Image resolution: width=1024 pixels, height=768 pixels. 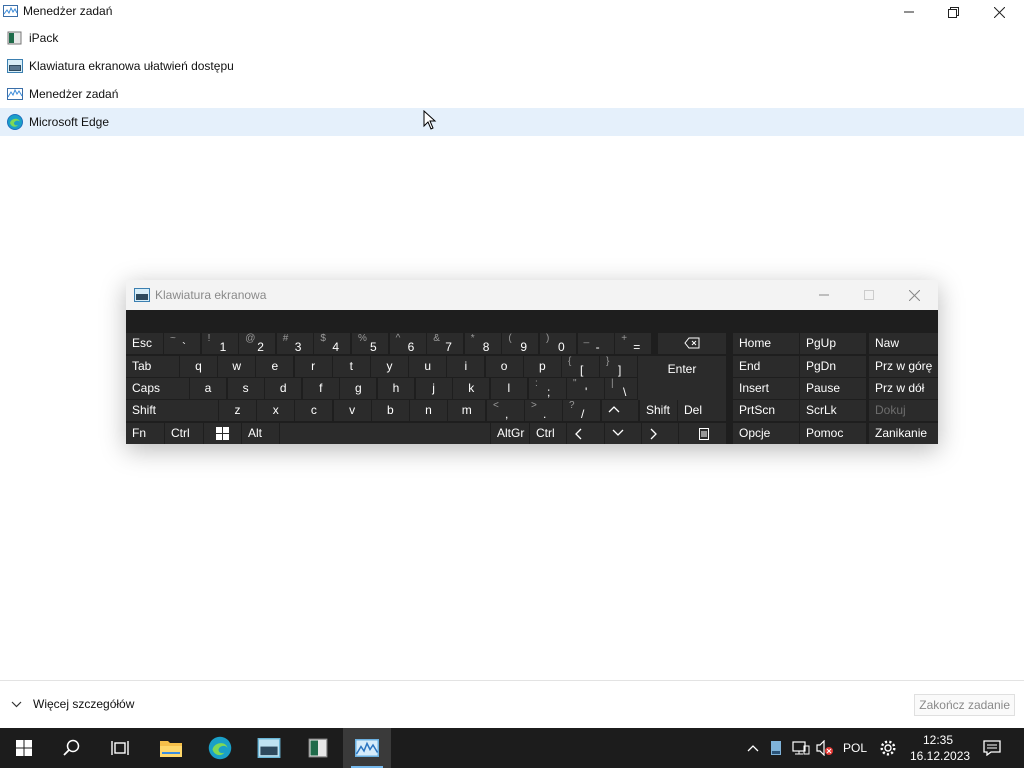 What do you see at coordinates (581, 410) in the screenshot?
I see `key-punct-r4-2: ? /` at bounding box center [581, 410].